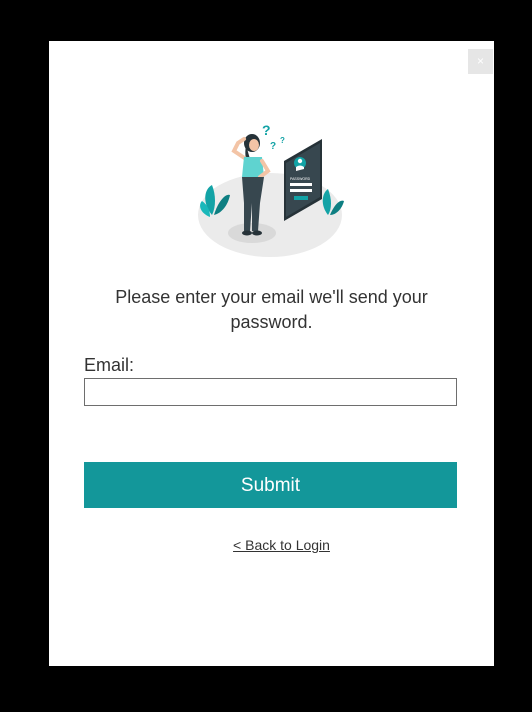  Describe the element at coordinates (271, 189) in the screenshot. I see `forgot-password-illustration: PASSWORD ? ? ?` at that location.